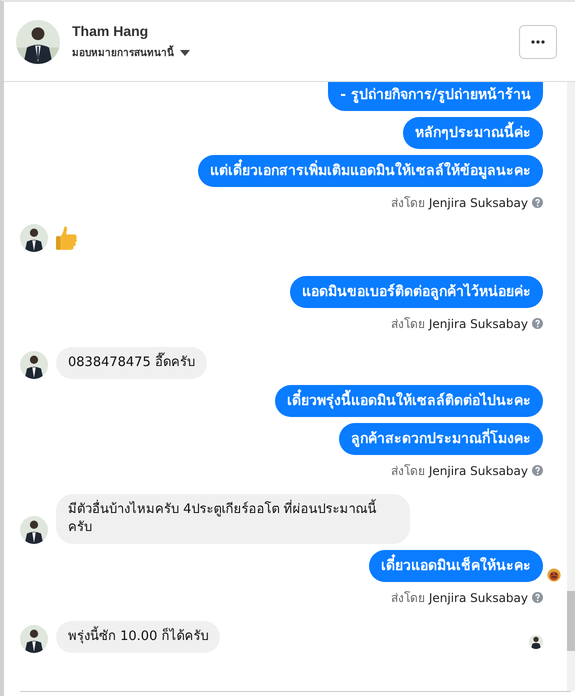 Image resolution: width=575 pixels, height=696 pixels. Describe the element at coordinates (441, 439) in the screenshot. I see `message-bubble: ลูกค้าสะดวกประมาณกี่โมงคะ` at that location.